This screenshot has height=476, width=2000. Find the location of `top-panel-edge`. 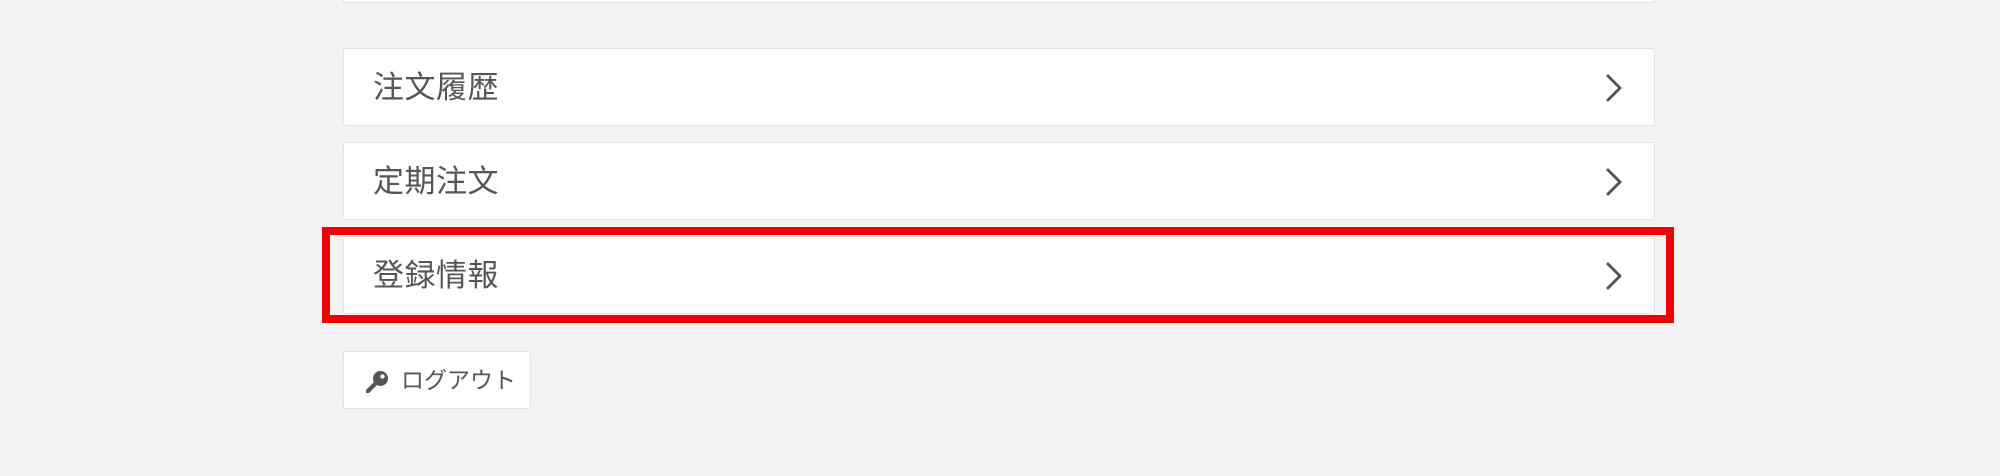

top-panel-edge is located at coordinates (999, 1).